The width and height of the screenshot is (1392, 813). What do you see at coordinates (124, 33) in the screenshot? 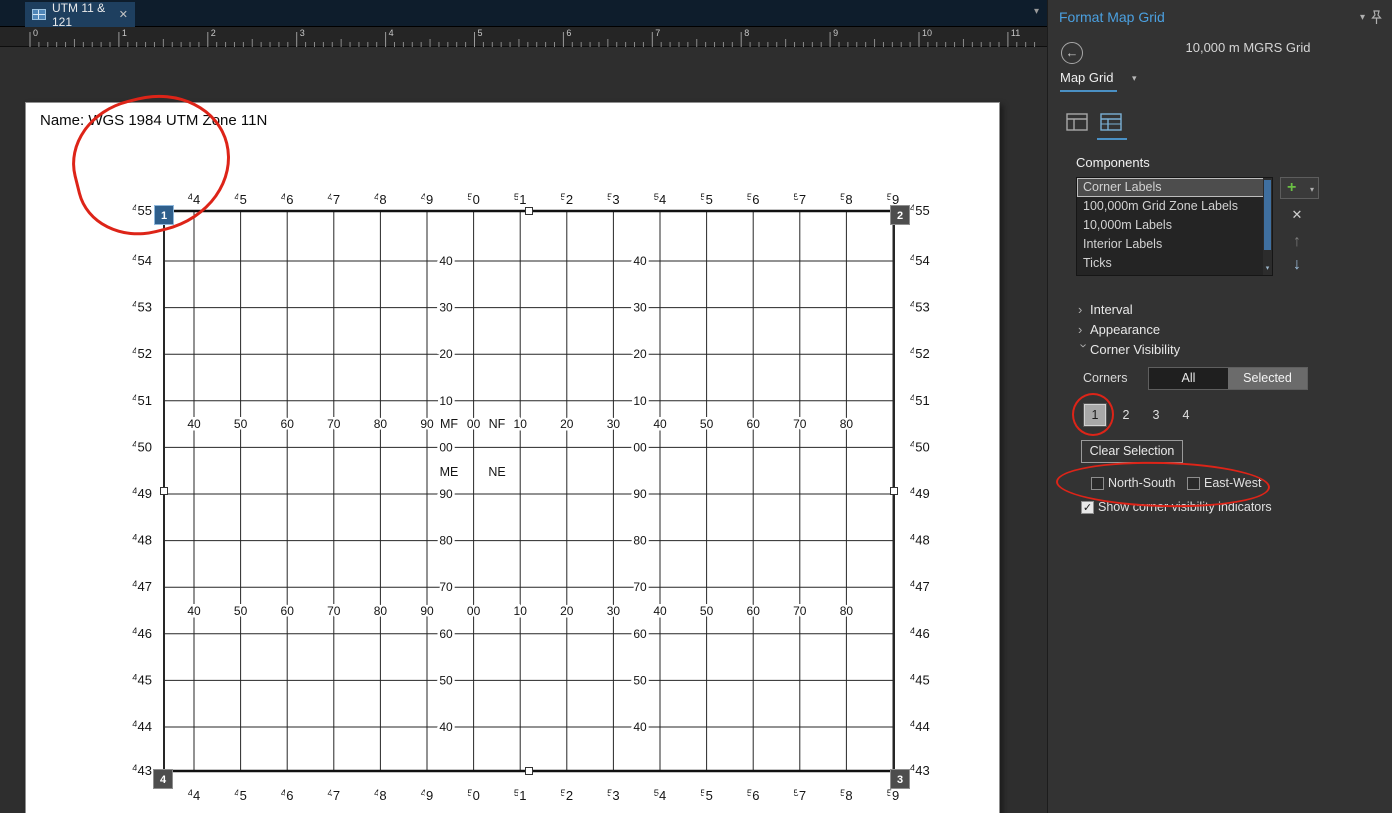
I see `ruler-number: 1` at bounding box center [124, 33].